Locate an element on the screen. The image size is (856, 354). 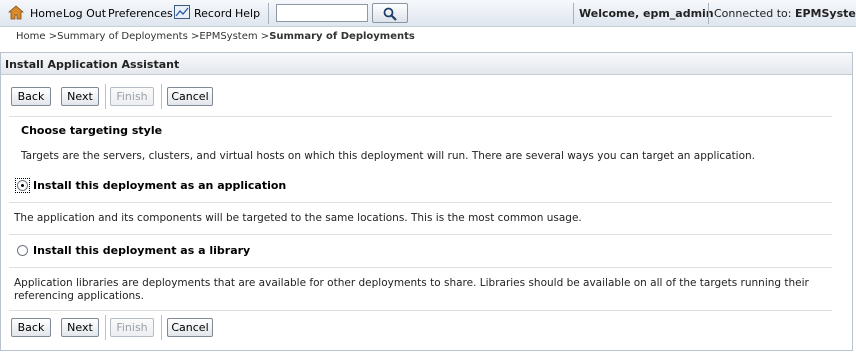
connected-domain: EPMSystem is located at coordinates (825, 13).